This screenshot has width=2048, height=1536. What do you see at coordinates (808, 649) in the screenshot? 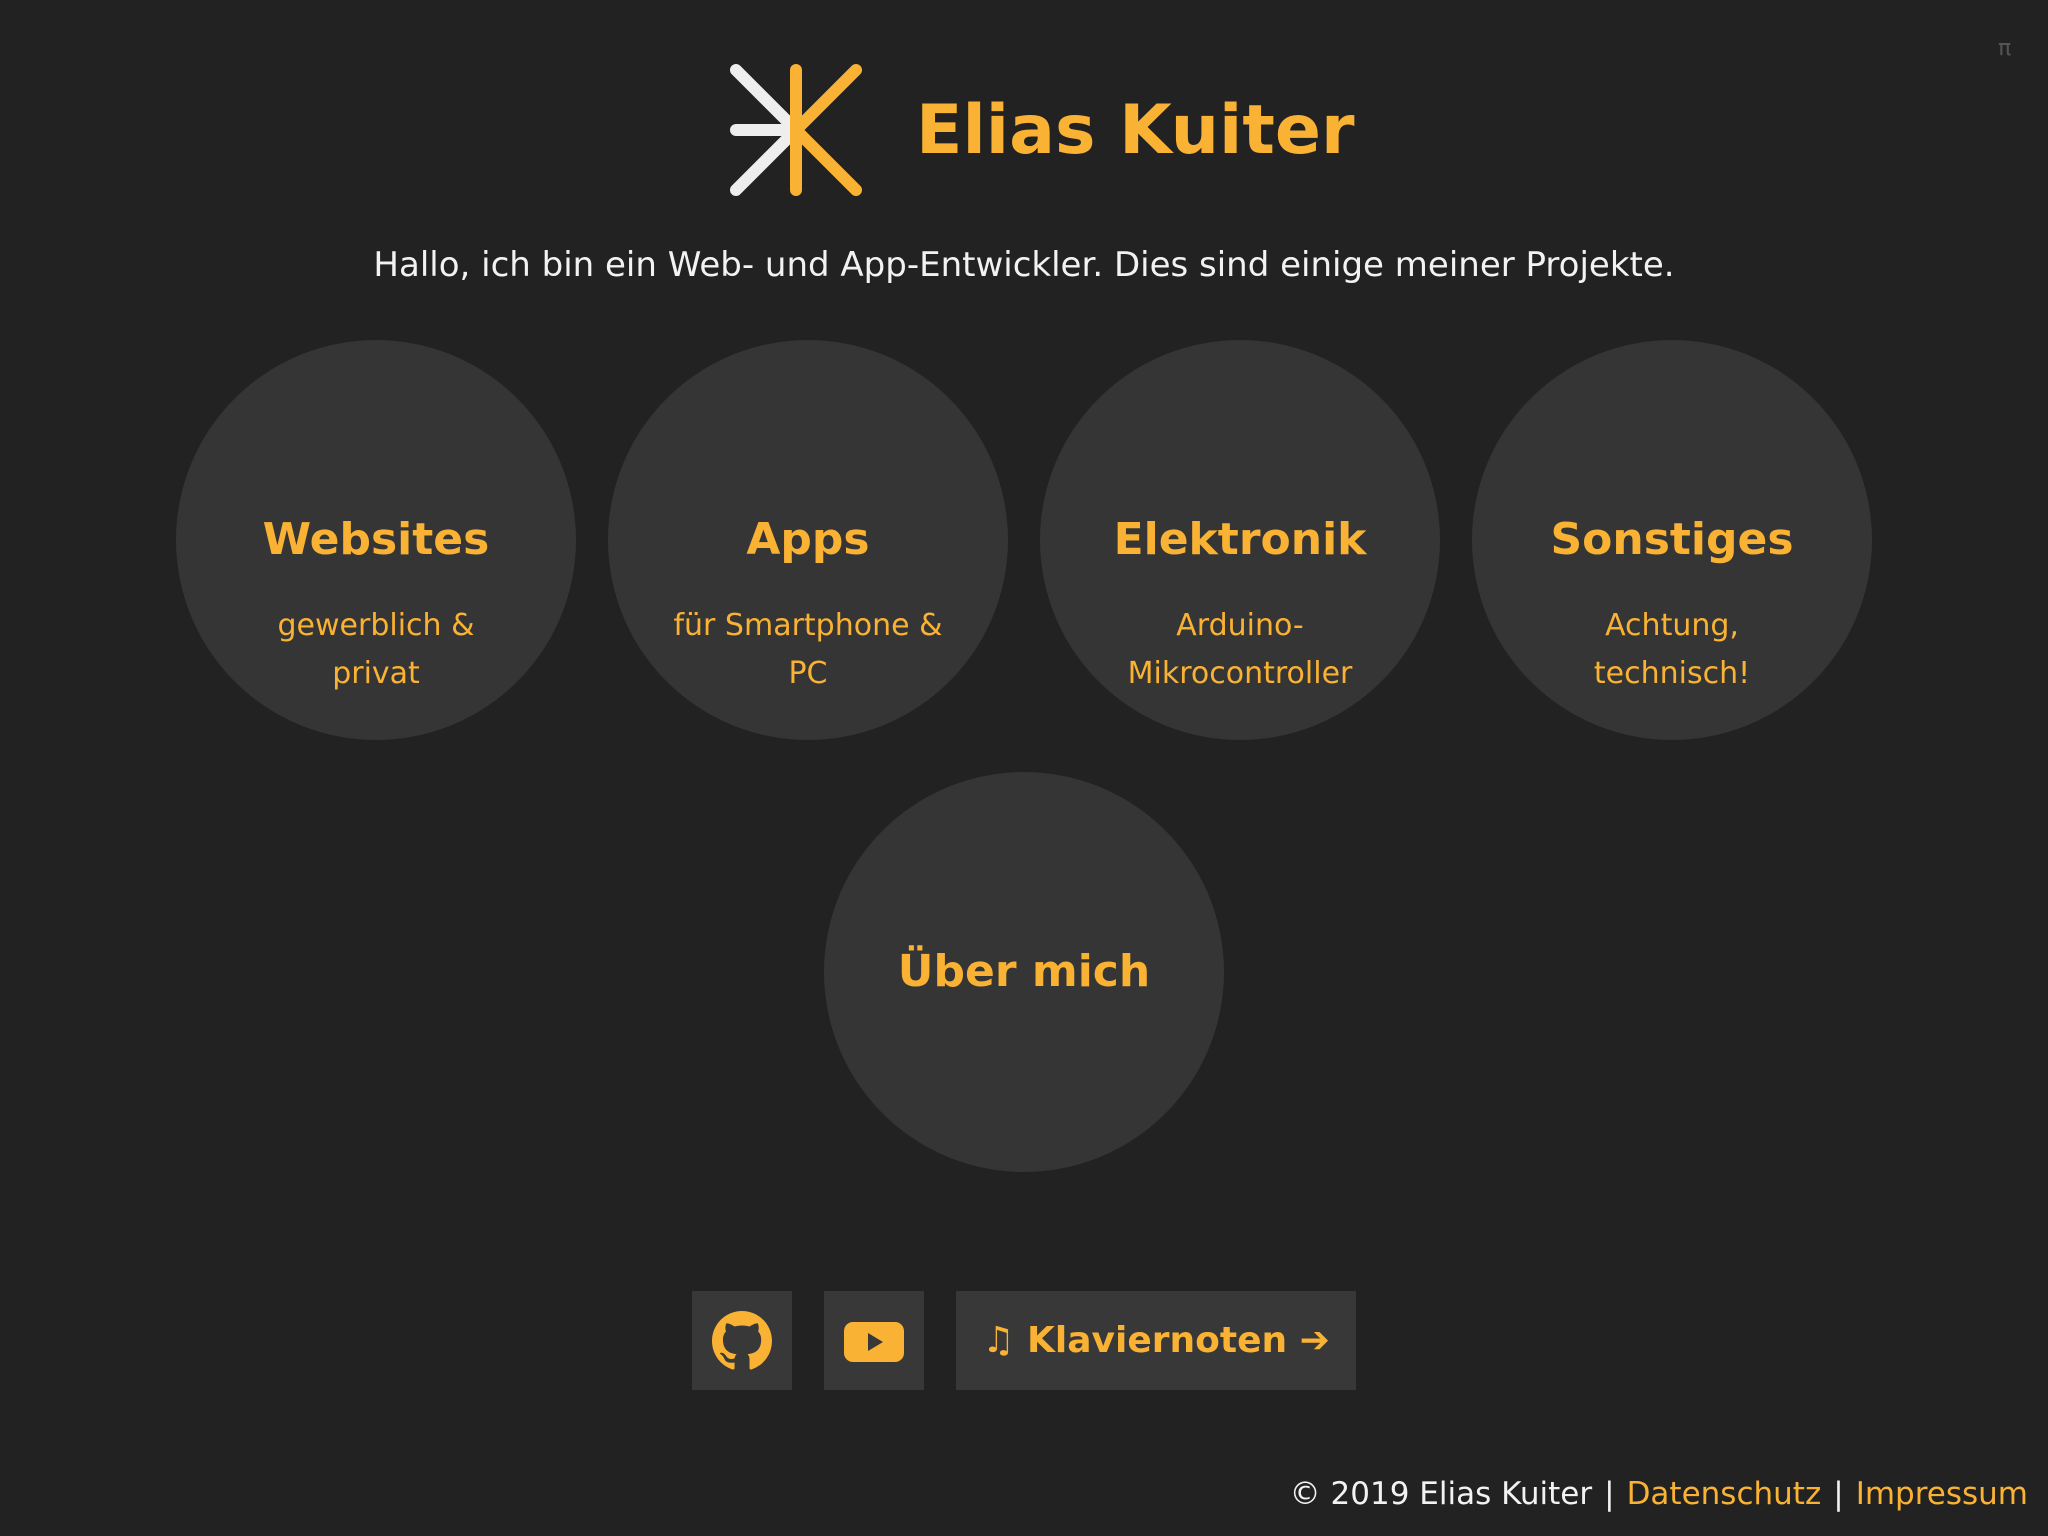
I see `category-subtitle: für Smartphone & PC` at bounding box center [808, 649].